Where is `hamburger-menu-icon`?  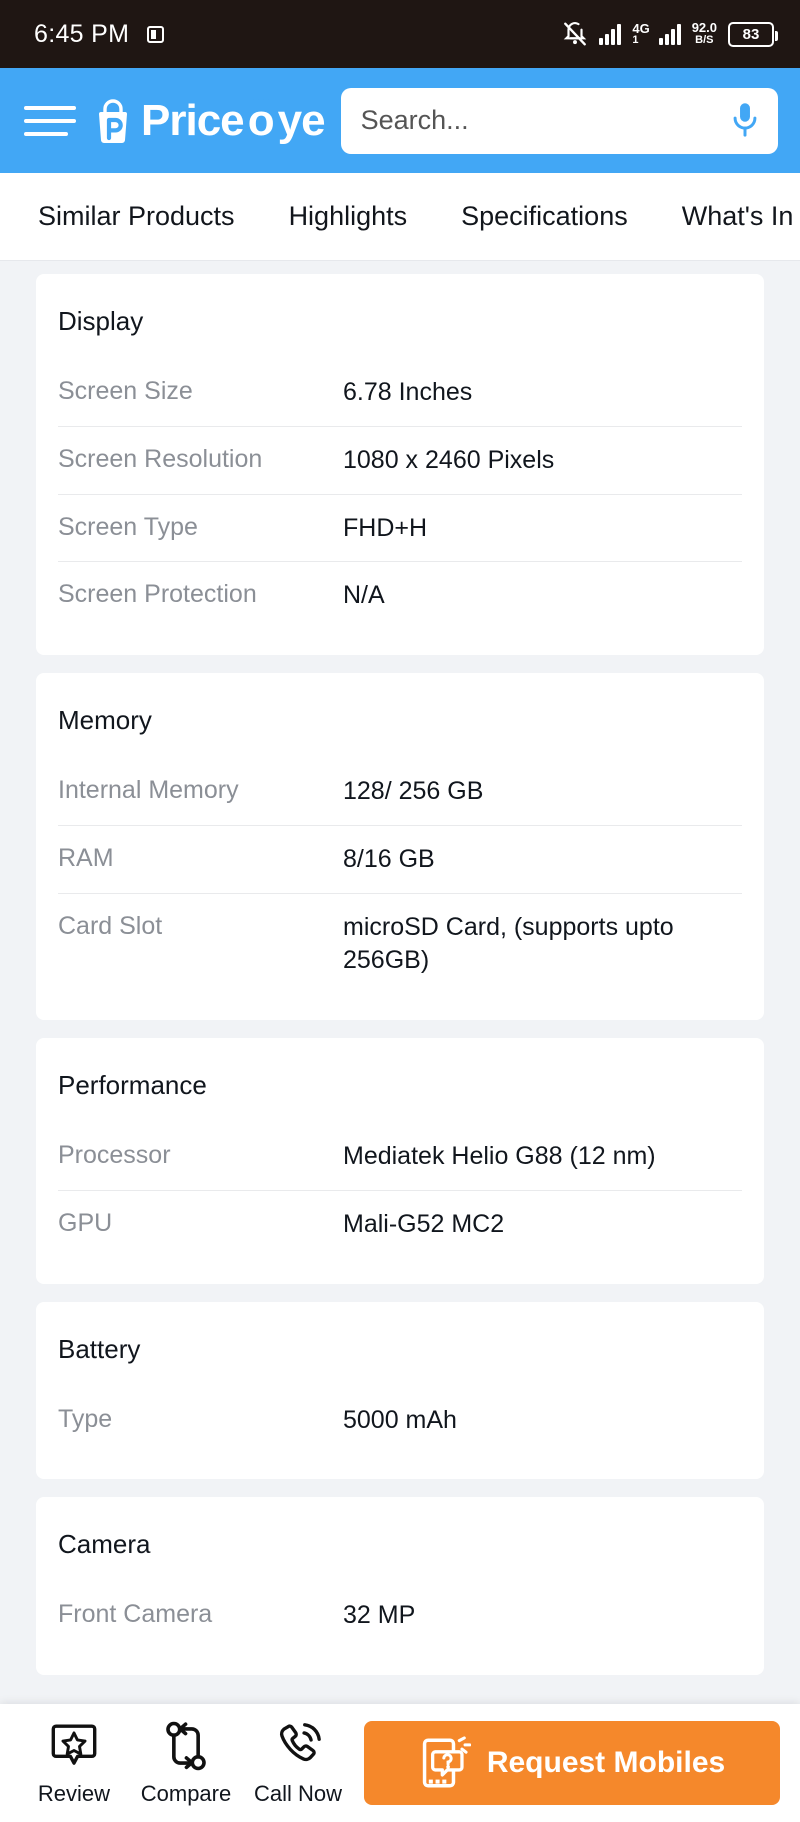
hamburger-menu-icon is located at coordinates (50, 121).